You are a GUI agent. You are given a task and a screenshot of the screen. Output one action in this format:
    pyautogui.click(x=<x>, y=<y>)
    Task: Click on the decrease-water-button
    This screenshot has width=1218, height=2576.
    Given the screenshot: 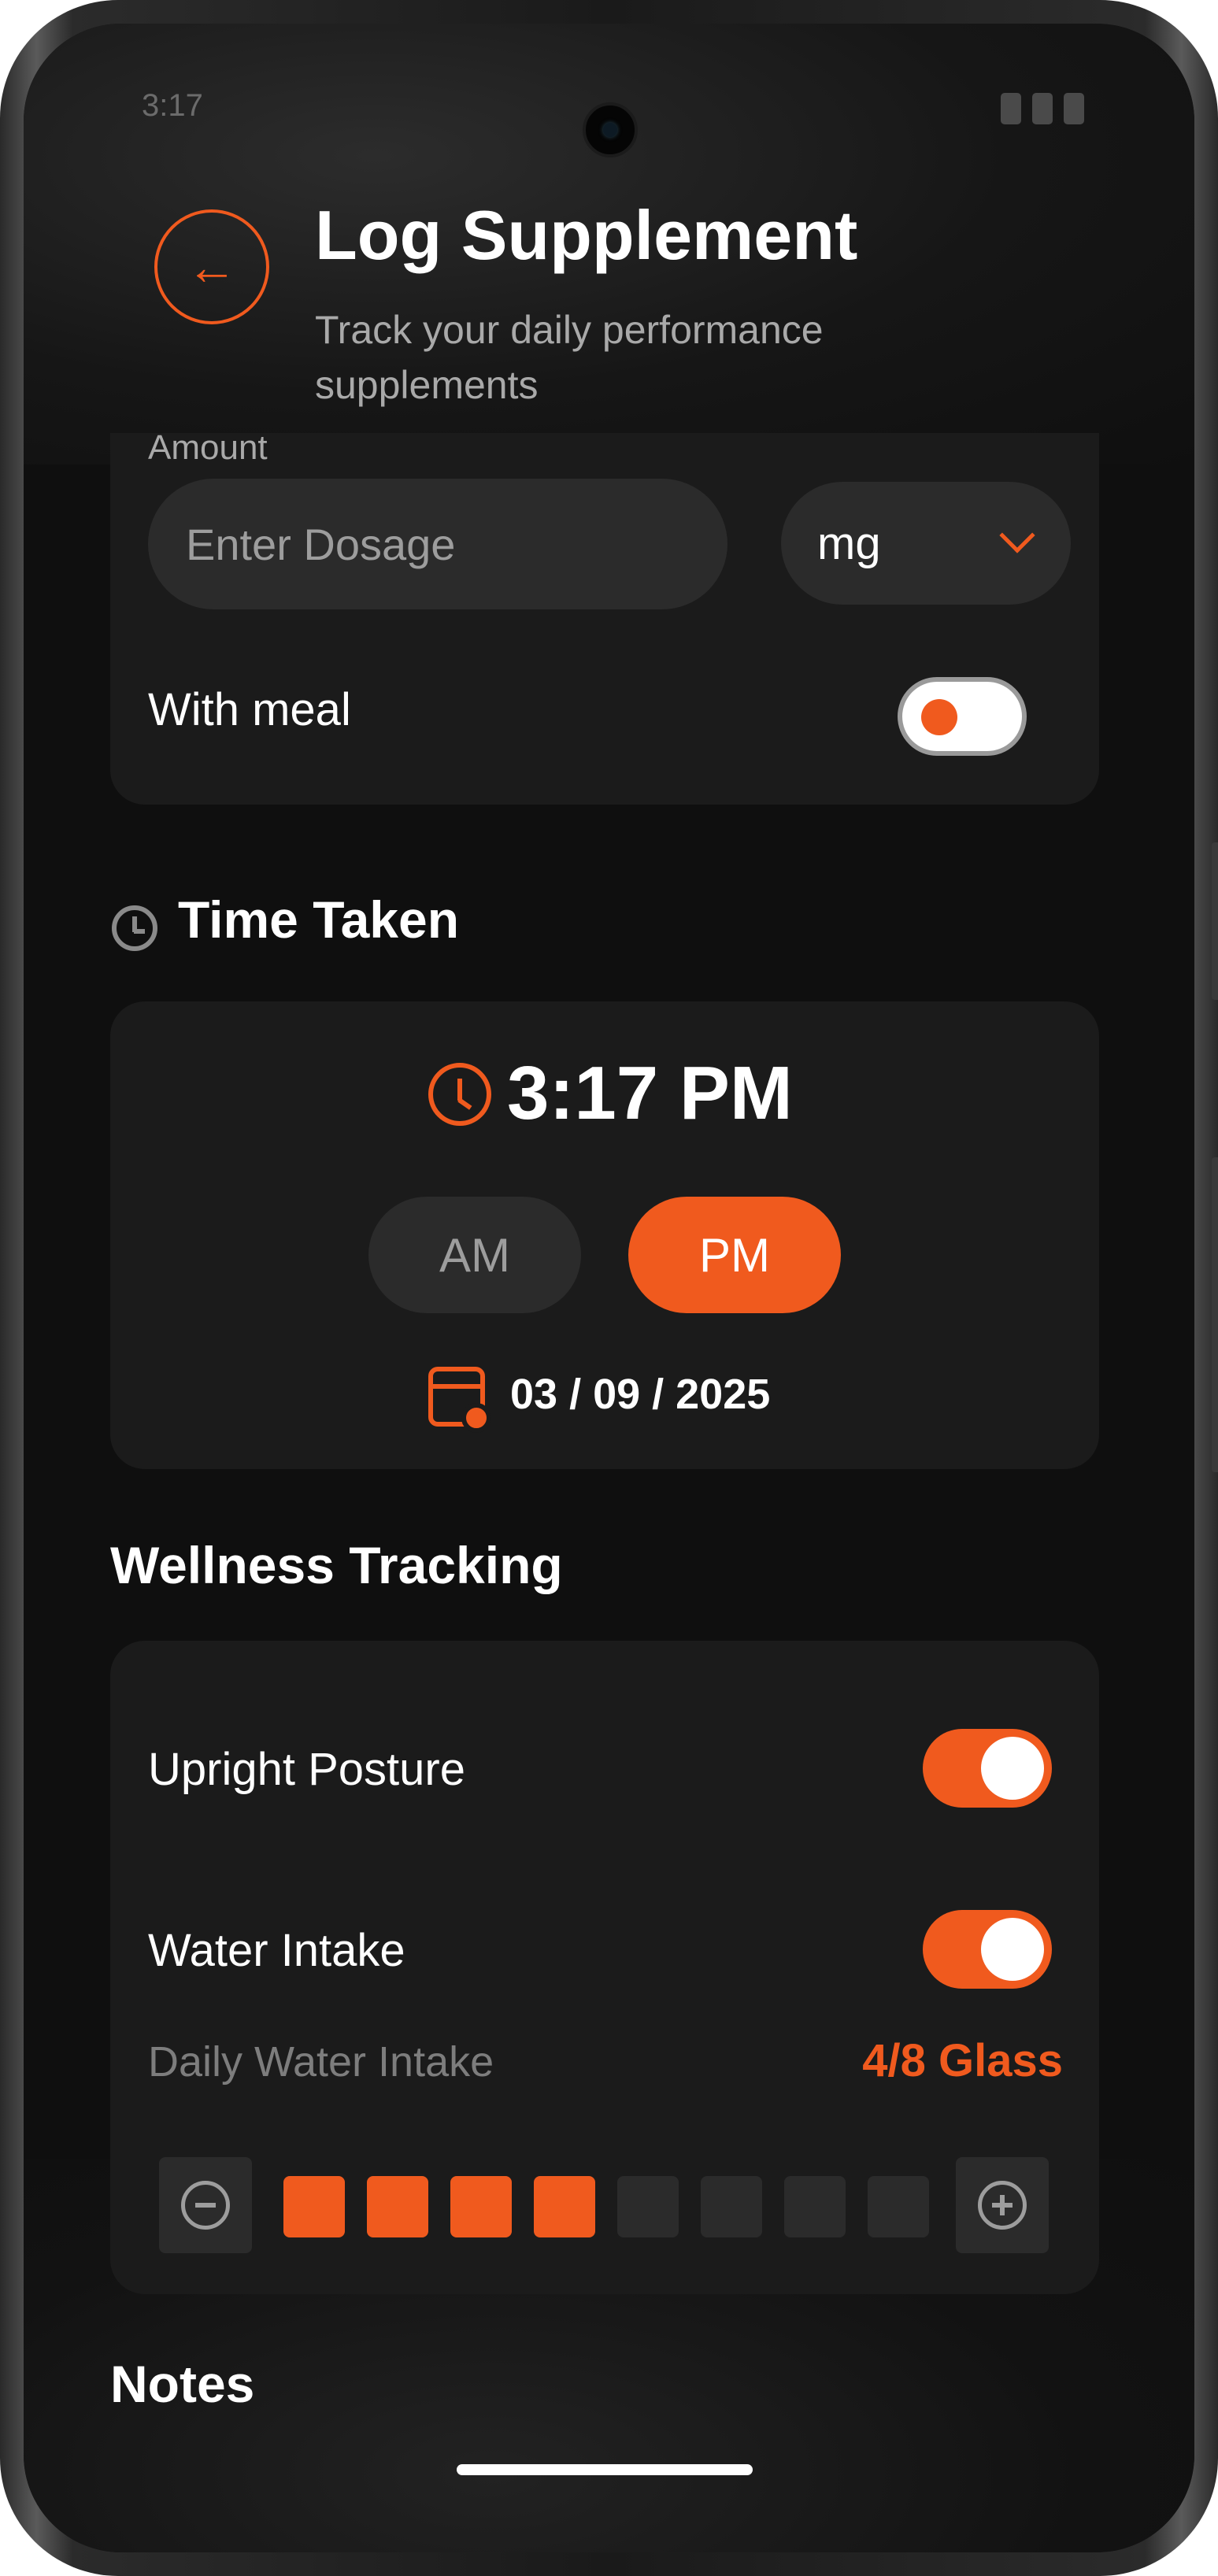 What is the action you would take?
    pyautogui.click(x=205, y=2205)
    